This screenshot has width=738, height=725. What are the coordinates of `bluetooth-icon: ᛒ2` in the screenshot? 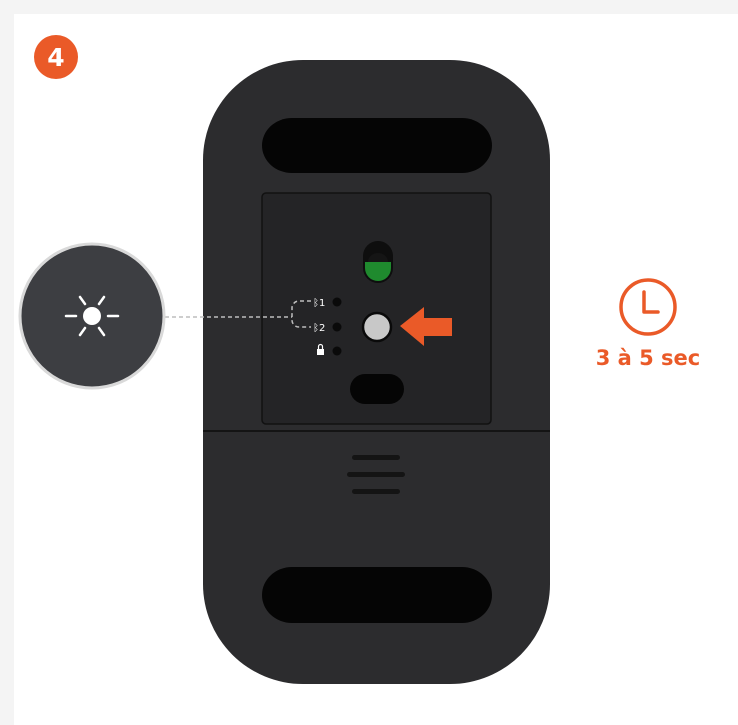 It's located at (319, 328).